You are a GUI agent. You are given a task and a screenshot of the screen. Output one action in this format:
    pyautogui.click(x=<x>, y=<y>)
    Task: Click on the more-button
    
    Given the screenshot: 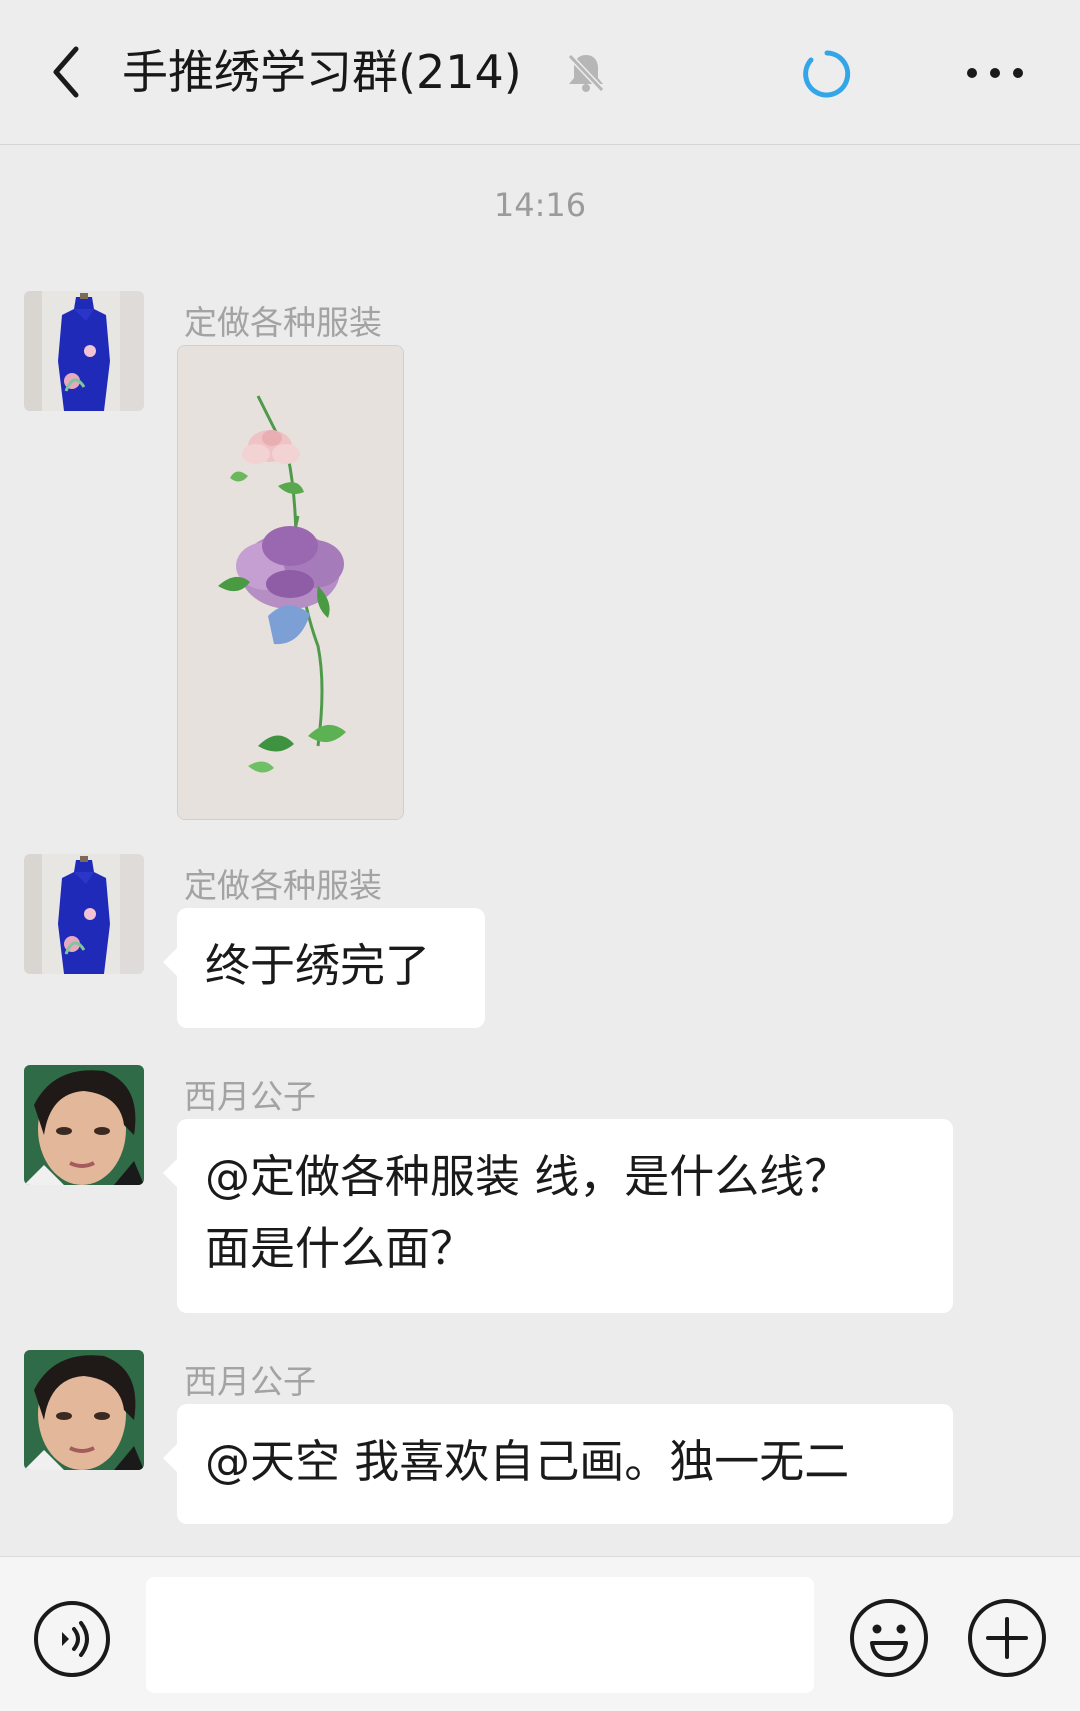 What is the action you would take?
    pyautogui.click(x=995, y=73)
    